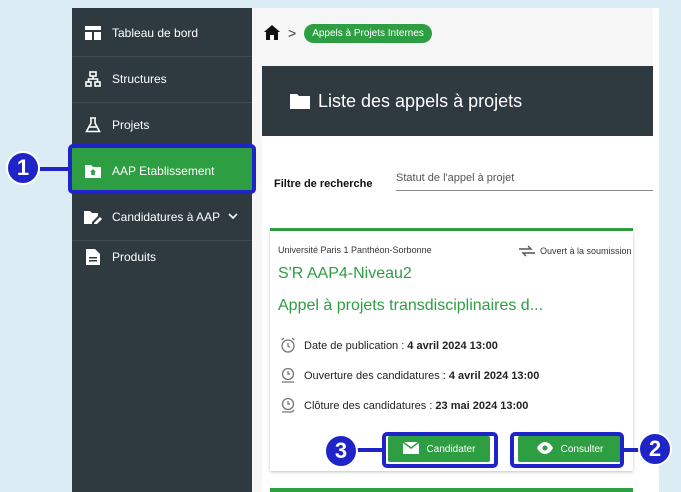 This screenshot has height=492, width=681. Describe the element at coordinates (420, 100) in the screenshot. I see `page-title: Liste des appels à projets` at that location.